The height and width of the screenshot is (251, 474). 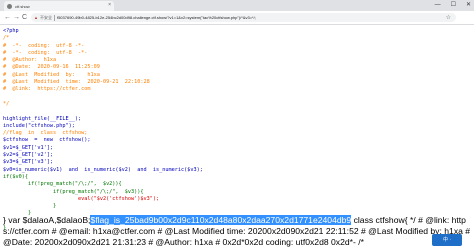 What do you see at coordinates (237, 5) in the screenshot?
I see `tab-bar: ctf.show × — ☐ ✕` at bounding box center [237, 5].